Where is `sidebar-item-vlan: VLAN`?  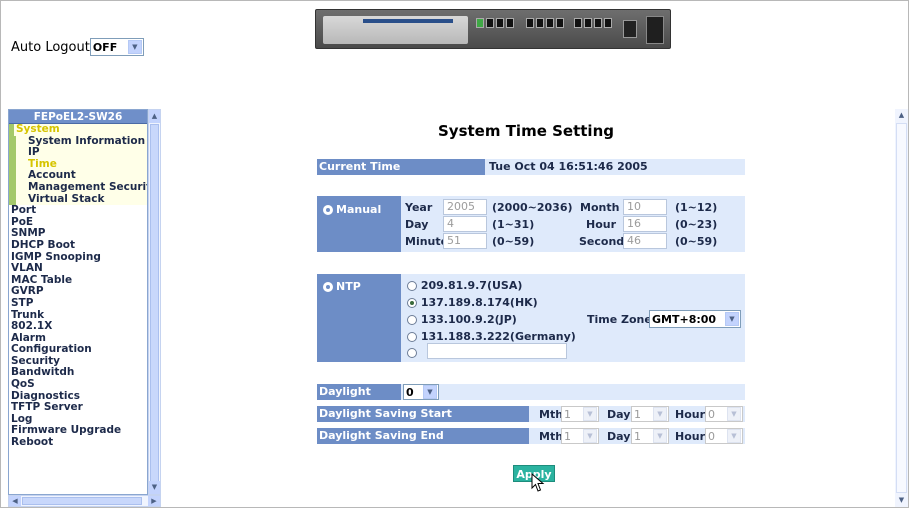
sidebar-item-vlan: VLAN is located at coordinates (78, 269).